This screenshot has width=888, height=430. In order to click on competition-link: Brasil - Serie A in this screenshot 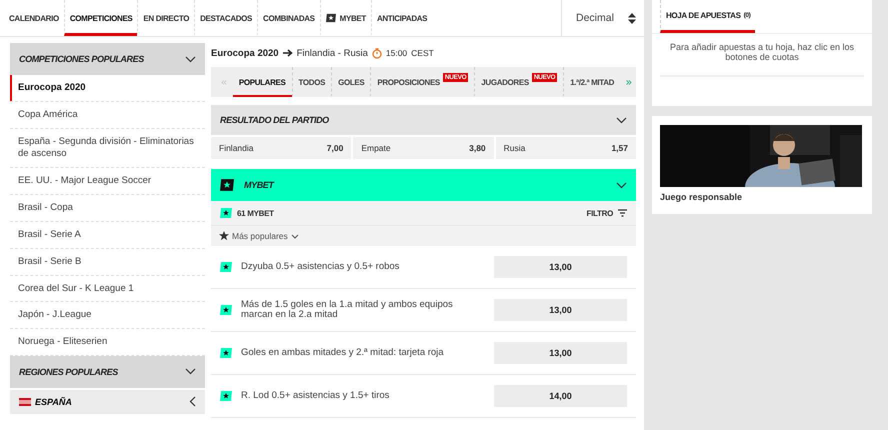, I will do `click(107, 235)`.